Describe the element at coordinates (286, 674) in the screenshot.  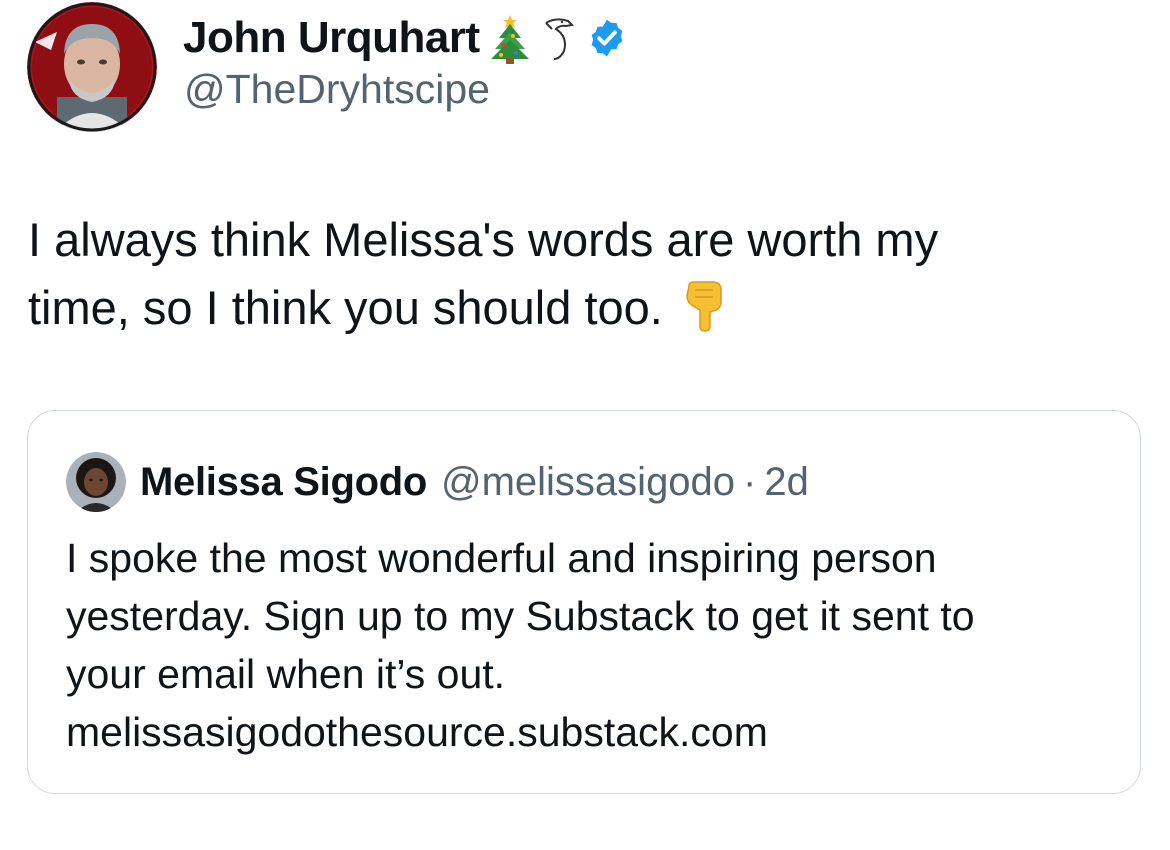
I see `quoted-text-line: your email when it’s out.` at that location.